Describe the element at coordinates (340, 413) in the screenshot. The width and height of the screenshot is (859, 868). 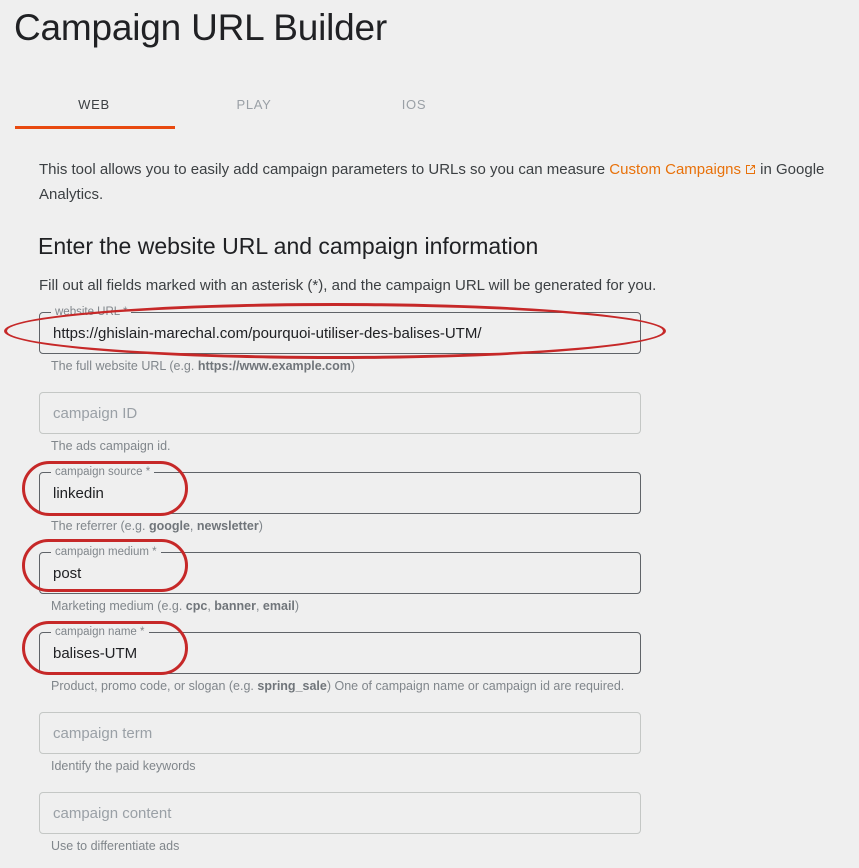
I see `campaign-id-input: campaign ID` at that location.